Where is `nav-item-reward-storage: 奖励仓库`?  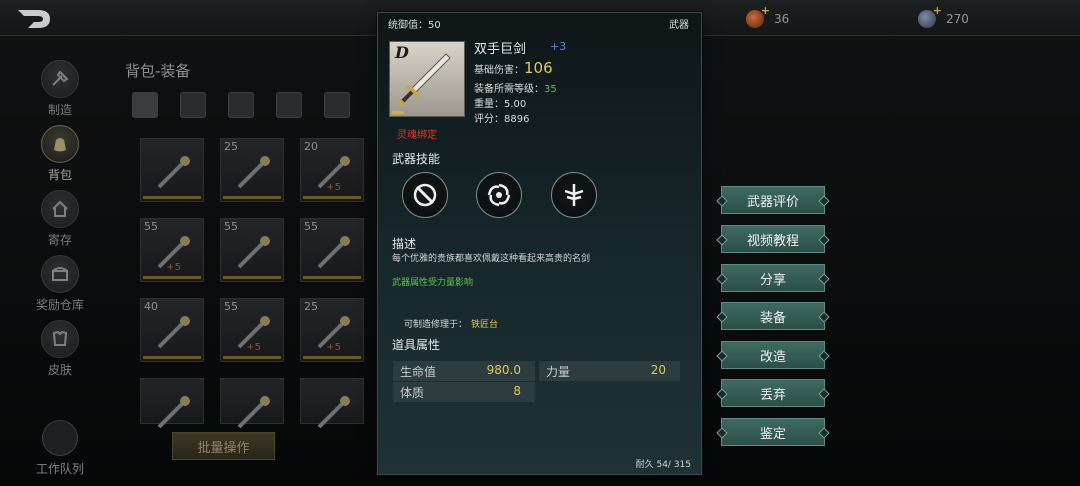
nav-item-reward-storage: 奖励仓库 is located at coordinates (60, 284).